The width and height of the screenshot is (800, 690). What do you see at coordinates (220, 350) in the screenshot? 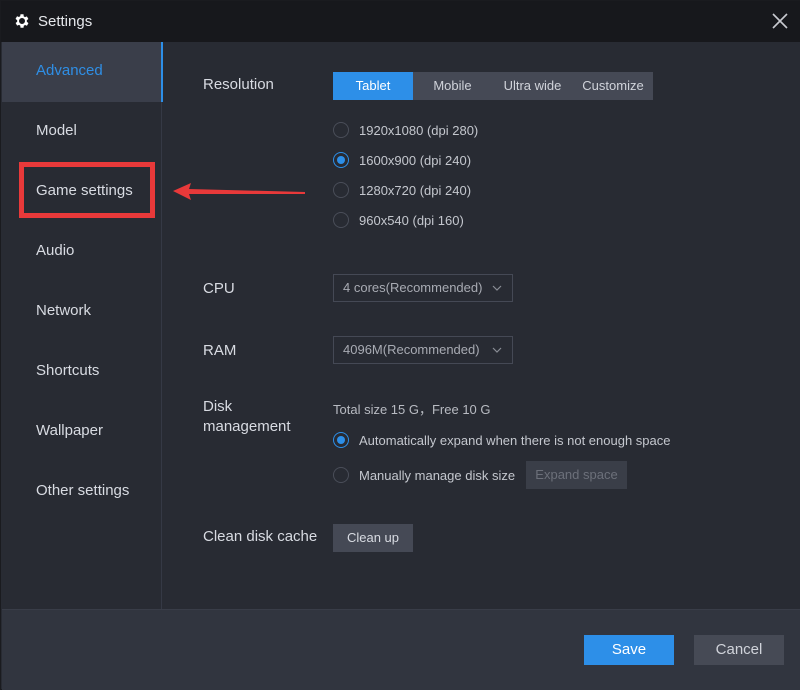
I see `ram-label: RAM` at bounding box center [220, 350].